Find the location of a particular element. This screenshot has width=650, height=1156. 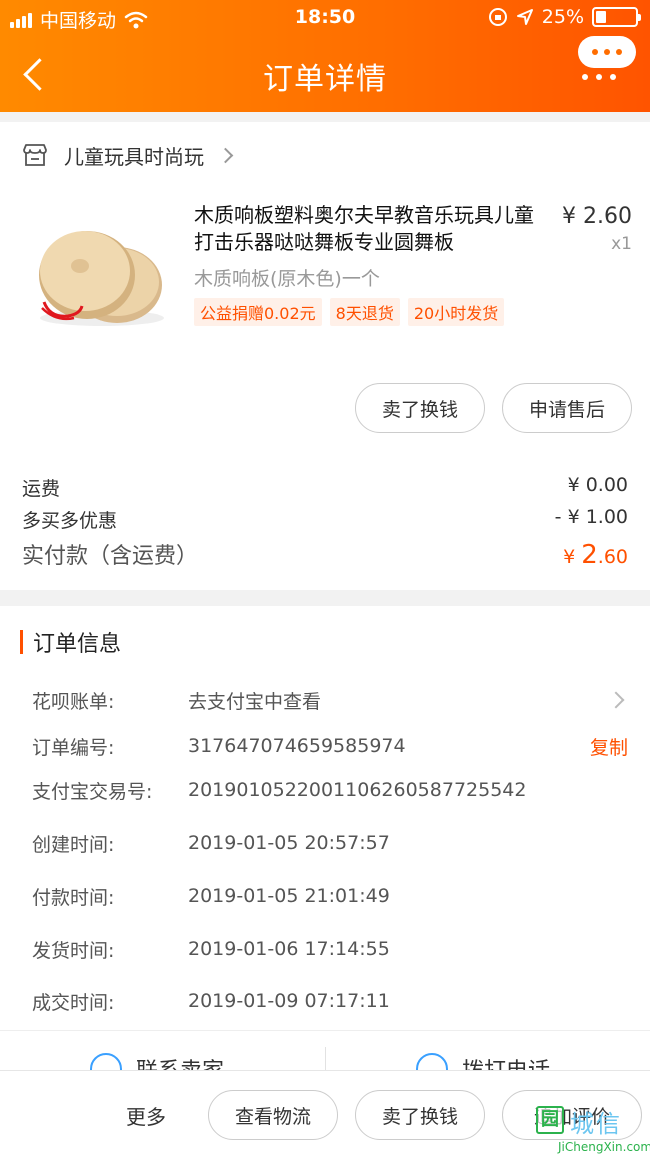

info-label: 花呗账单: is located at coordinates (73, 701).